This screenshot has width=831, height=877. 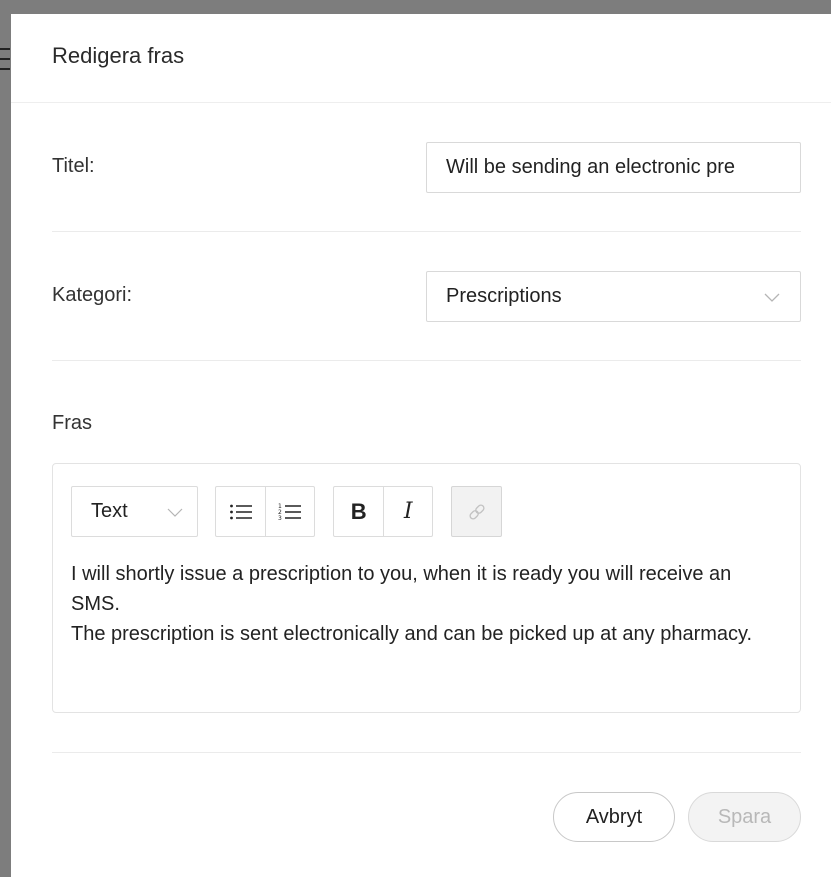 I want to click on text-style-select: Text, so click(x=134, y=511).